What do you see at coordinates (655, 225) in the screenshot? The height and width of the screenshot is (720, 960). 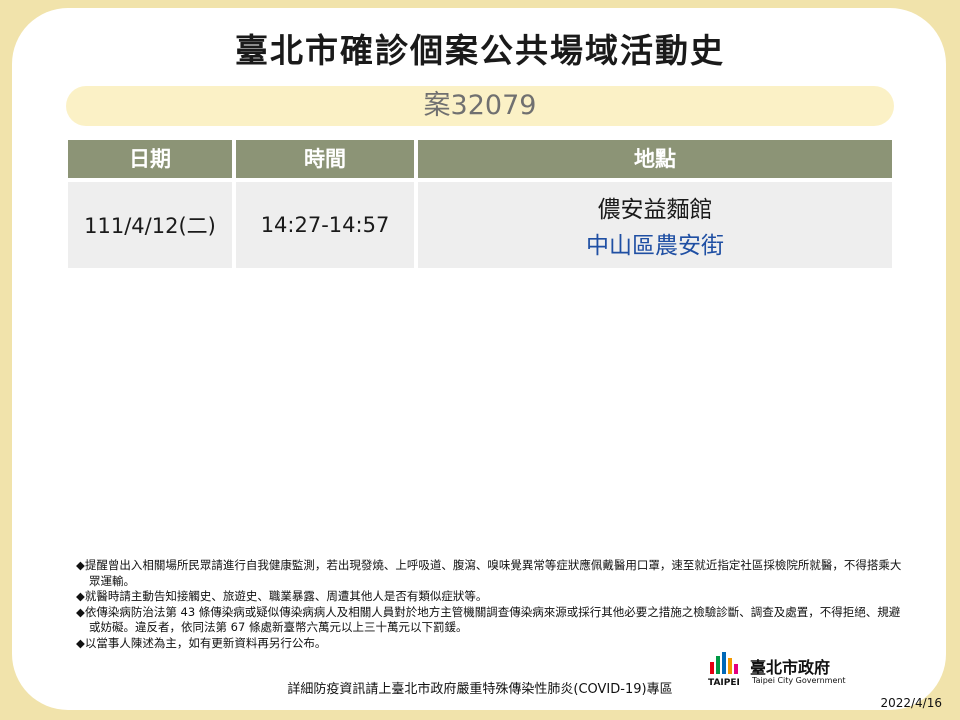 I see `cell-location: 儂安益麵館 中山區農安街` at bounding box center [655, 225].